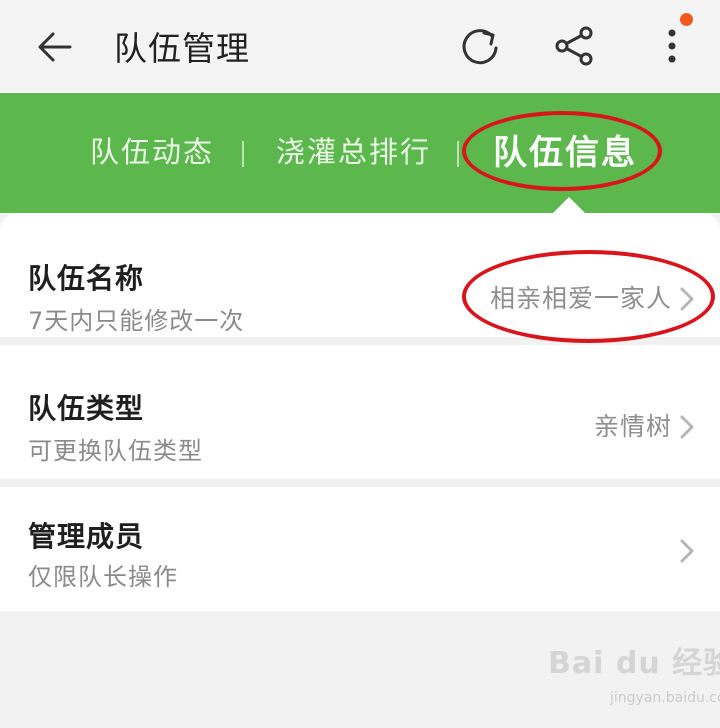  I want to click on row-subtitle: 7天内只能修改一次, so click(136, 321).